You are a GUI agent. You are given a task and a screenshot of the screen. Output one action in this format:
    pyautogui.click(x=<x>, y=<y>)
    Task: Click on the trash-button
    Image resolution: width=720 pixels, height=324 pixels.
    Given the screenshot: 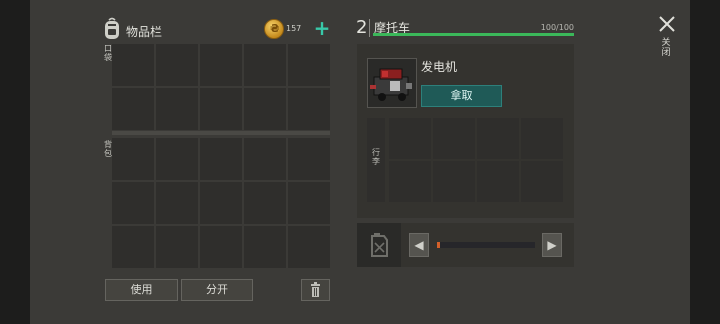 What is the action you would take?
    pyautogui.click(x=315, y=290)
    